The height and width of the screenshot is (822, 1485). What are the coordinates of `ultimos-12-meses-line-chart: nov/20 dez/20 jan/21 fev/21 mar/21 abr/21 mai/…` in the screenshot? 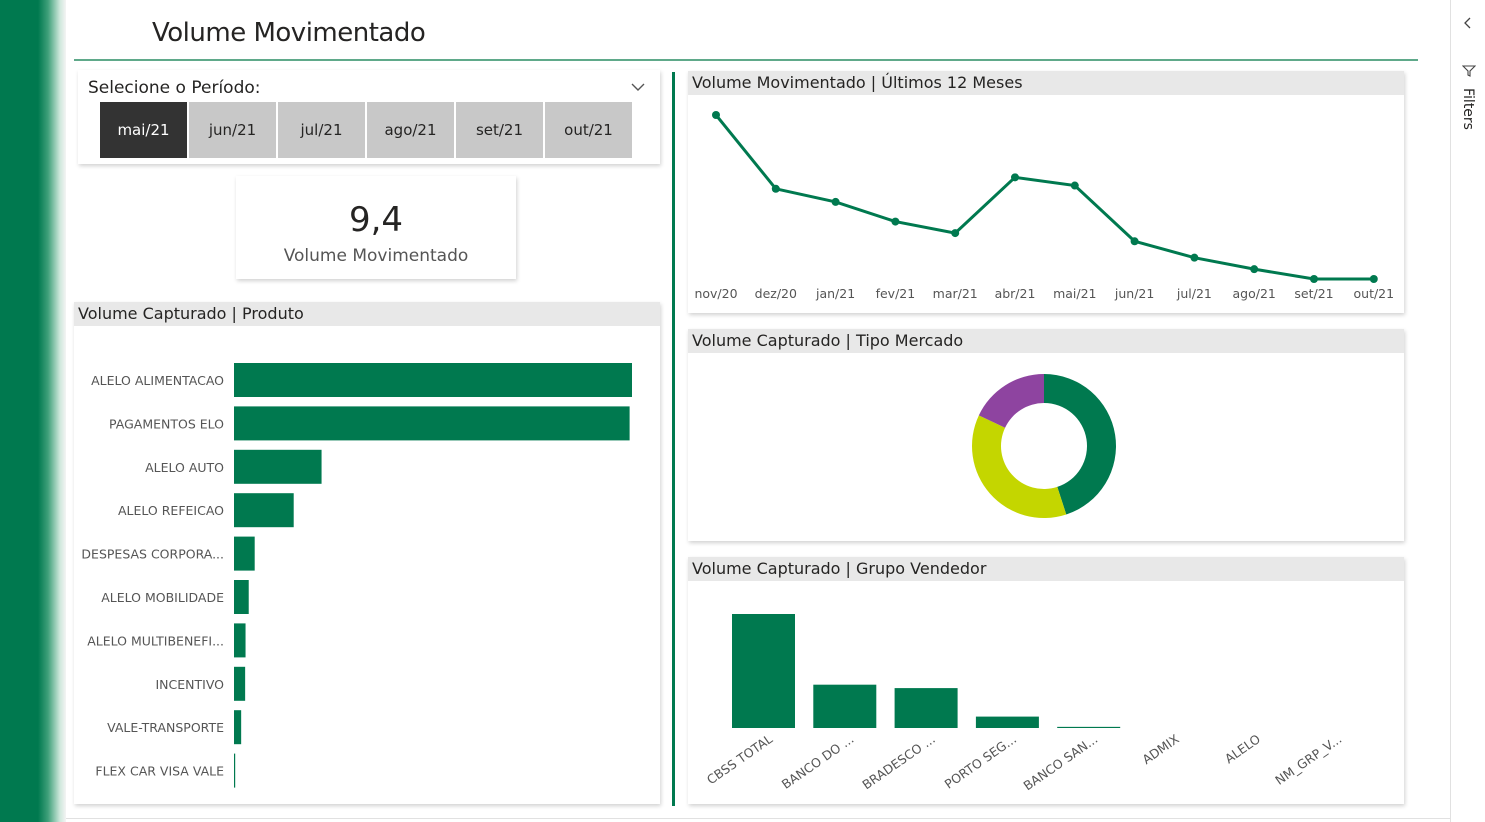 It's located at (1046, 204).